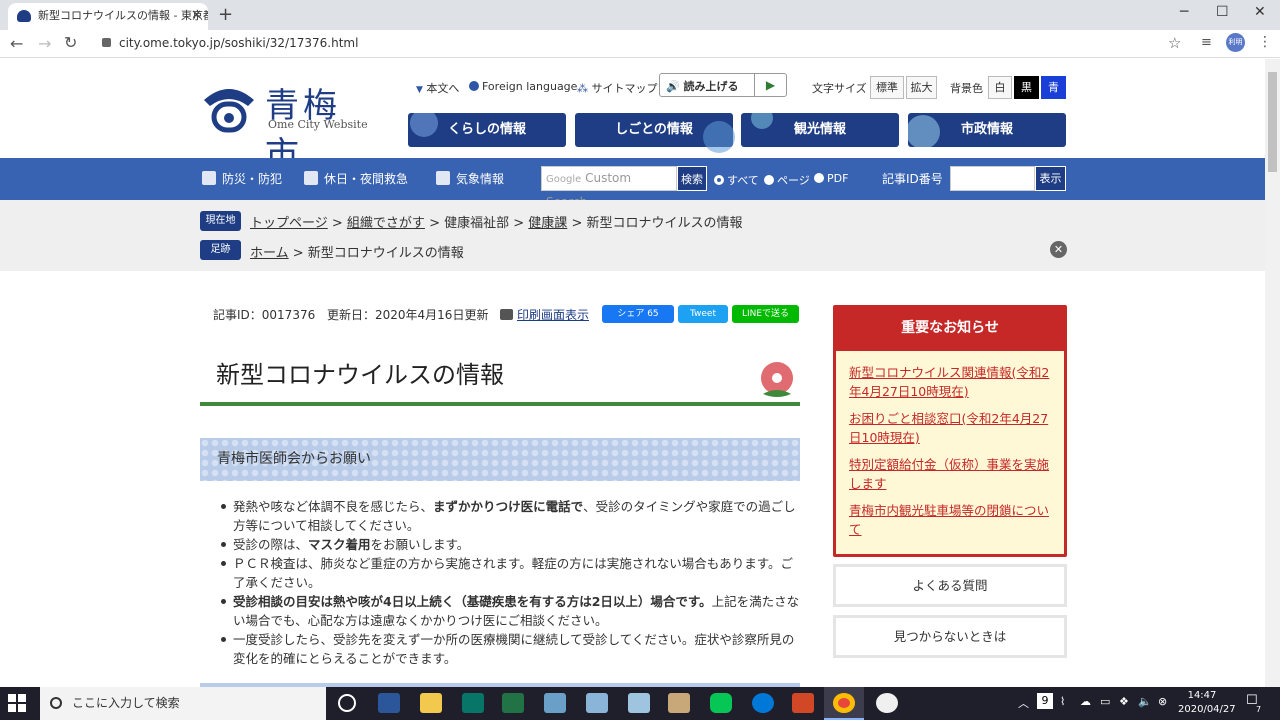 This screenshot has width=1280, height=720. What do you see at coordinates (360, 375) in the screenshot?
I see `page-title: 新型コロナウイルスの情報` at bounding box center [360, 375].